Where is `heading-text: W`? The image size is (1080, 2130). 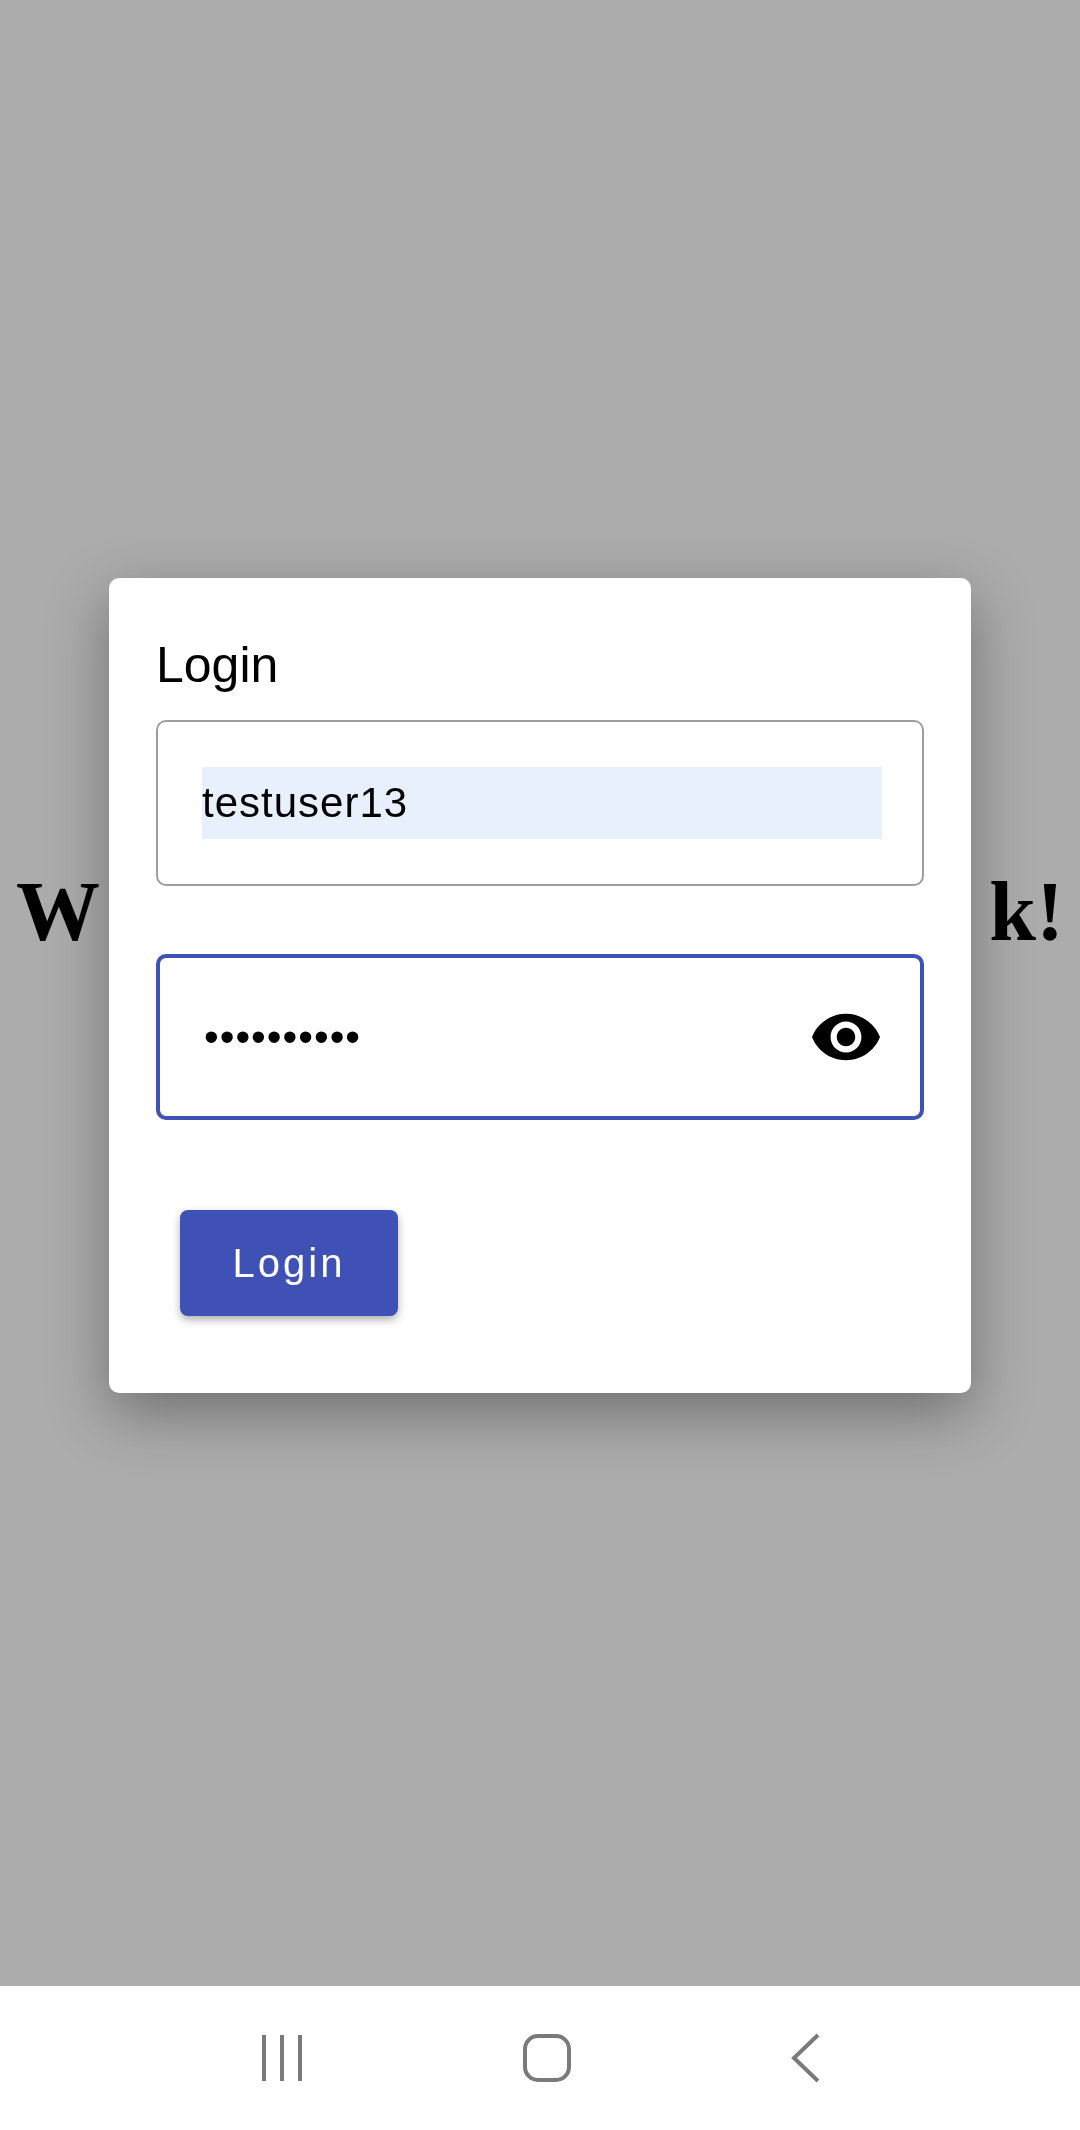 heading-text: W is located at coordinates (58, 912).